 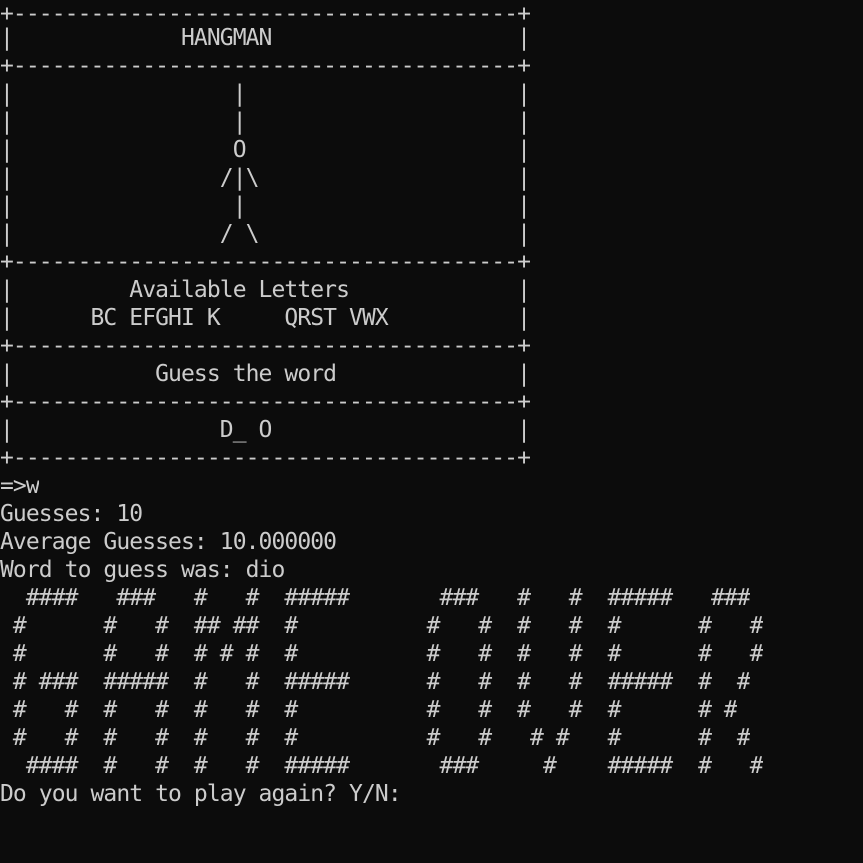 What do you see at coordinates (381, 766) in the screenshot?
I see `game-over-banner-row: #### # # # # ##### ### # ##### # #` at bounding box center [381, 766].